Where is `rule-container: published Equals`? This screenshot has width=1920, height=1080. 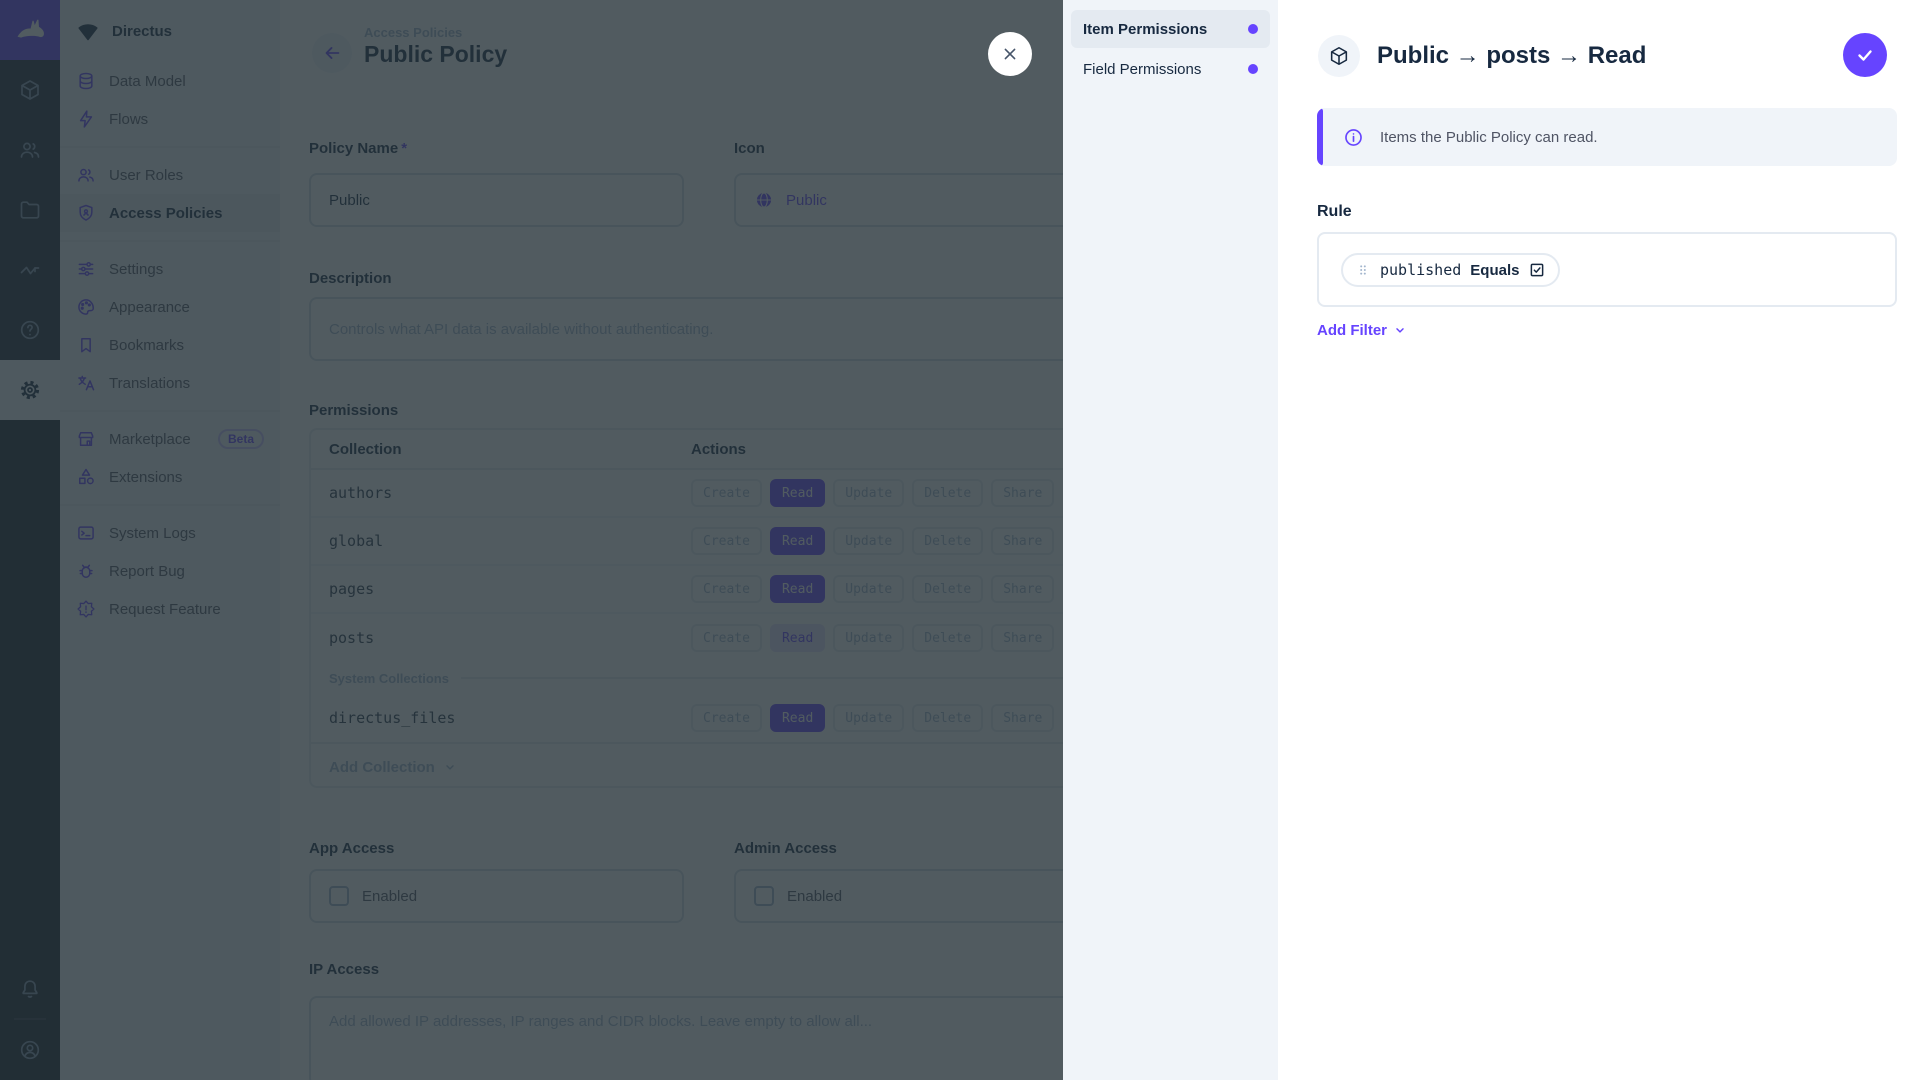
rule-container: published Equals is located at coordinates (1607, 269).